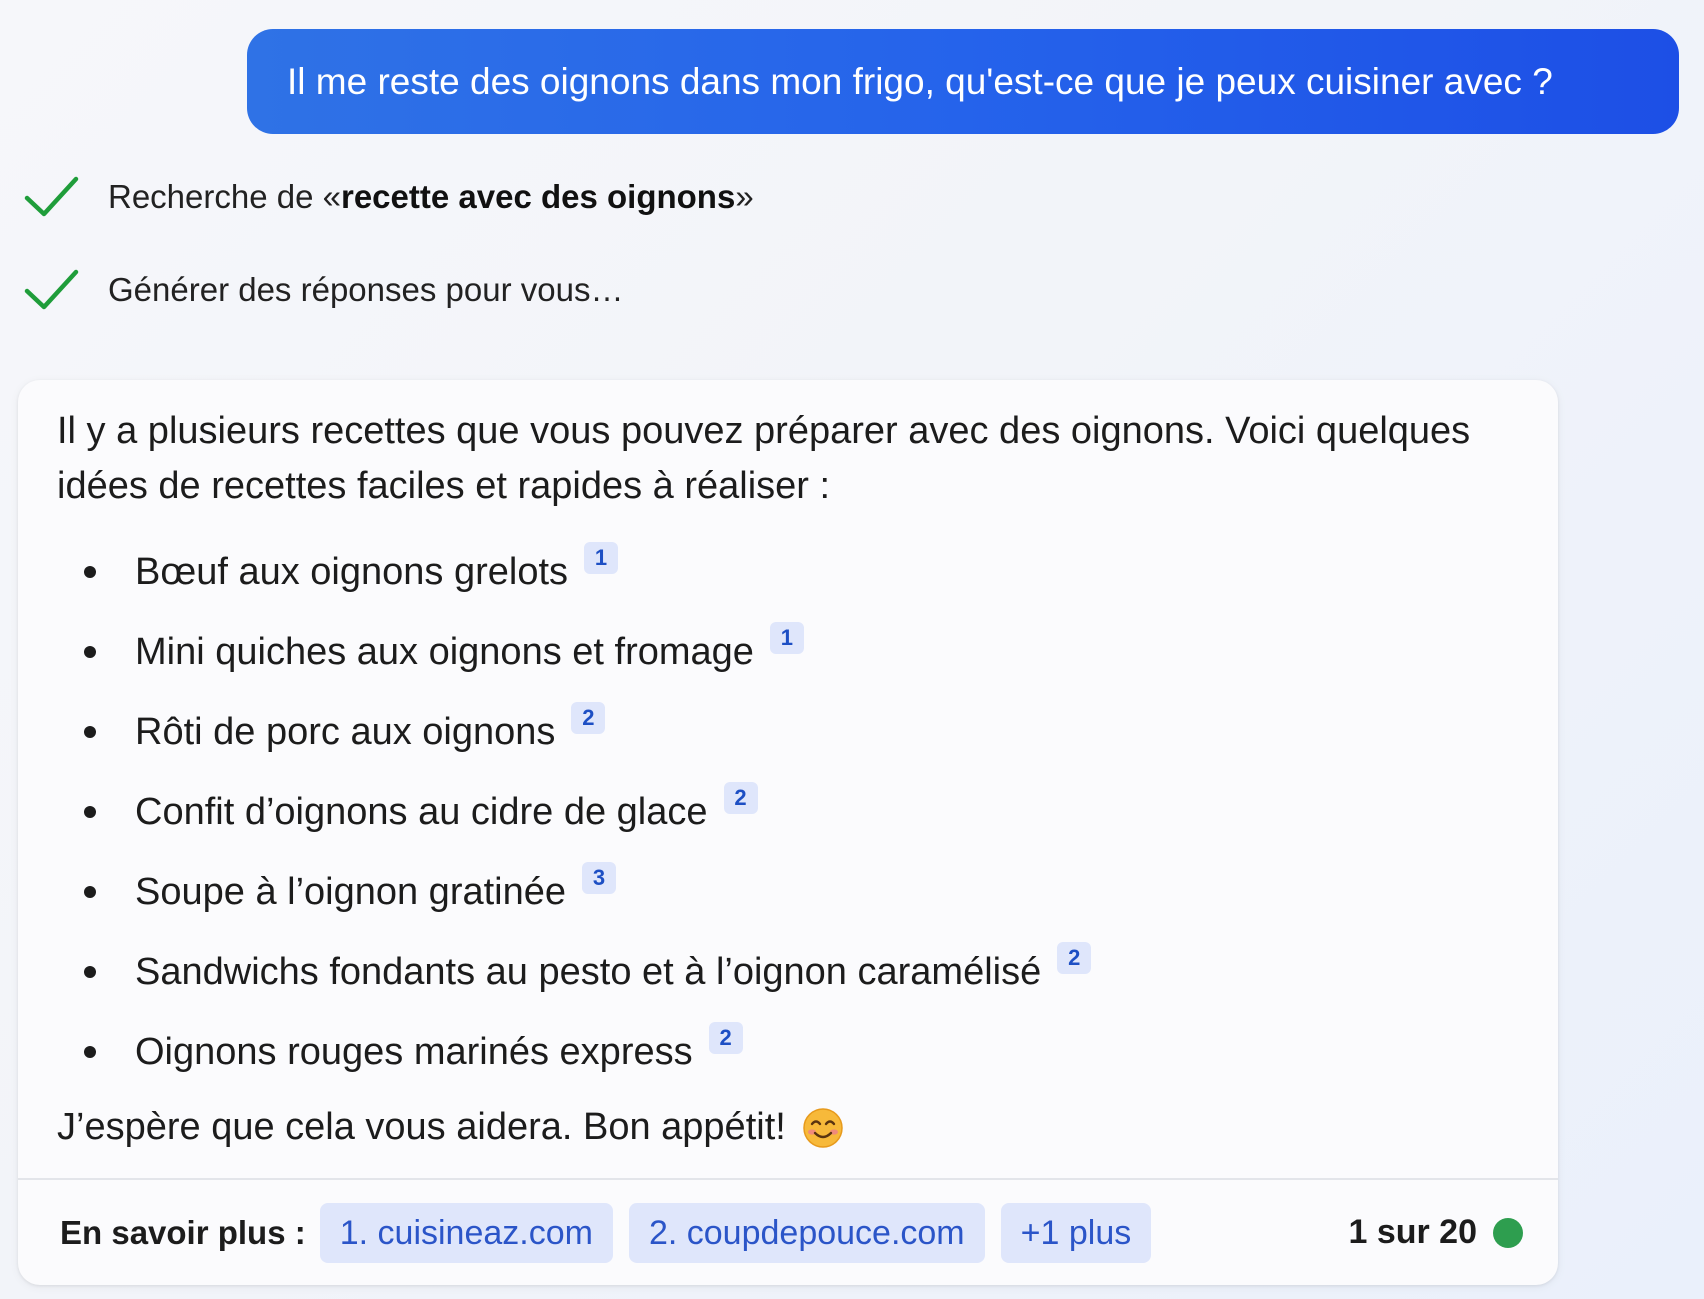 The width and height of the screenshot is (1704, 1299). I want to click on list-item: Oignons rouges marinés express 2, so click(787, 1052).